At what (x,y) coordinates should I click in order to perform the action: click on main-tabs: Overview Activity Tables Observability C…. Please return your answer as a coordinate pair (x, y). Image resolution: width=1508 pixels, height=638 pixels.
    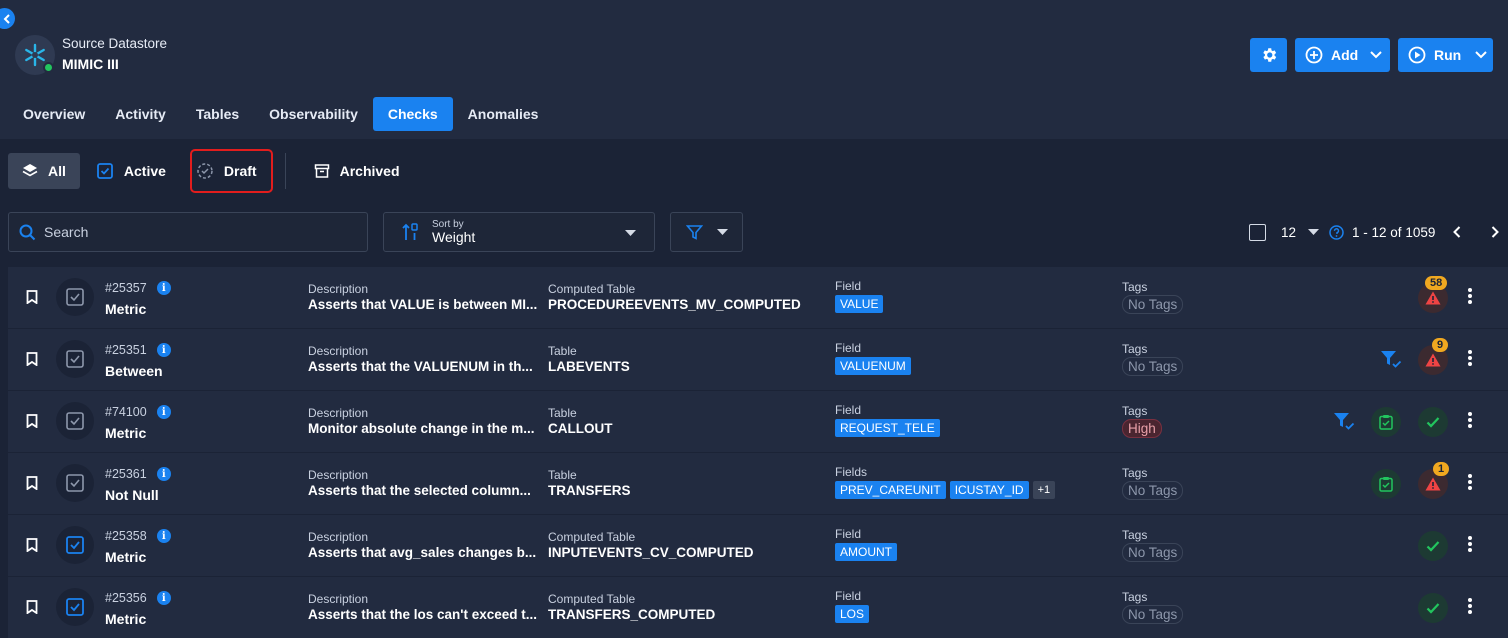
    Looking at the image, I should click on (280, 114).